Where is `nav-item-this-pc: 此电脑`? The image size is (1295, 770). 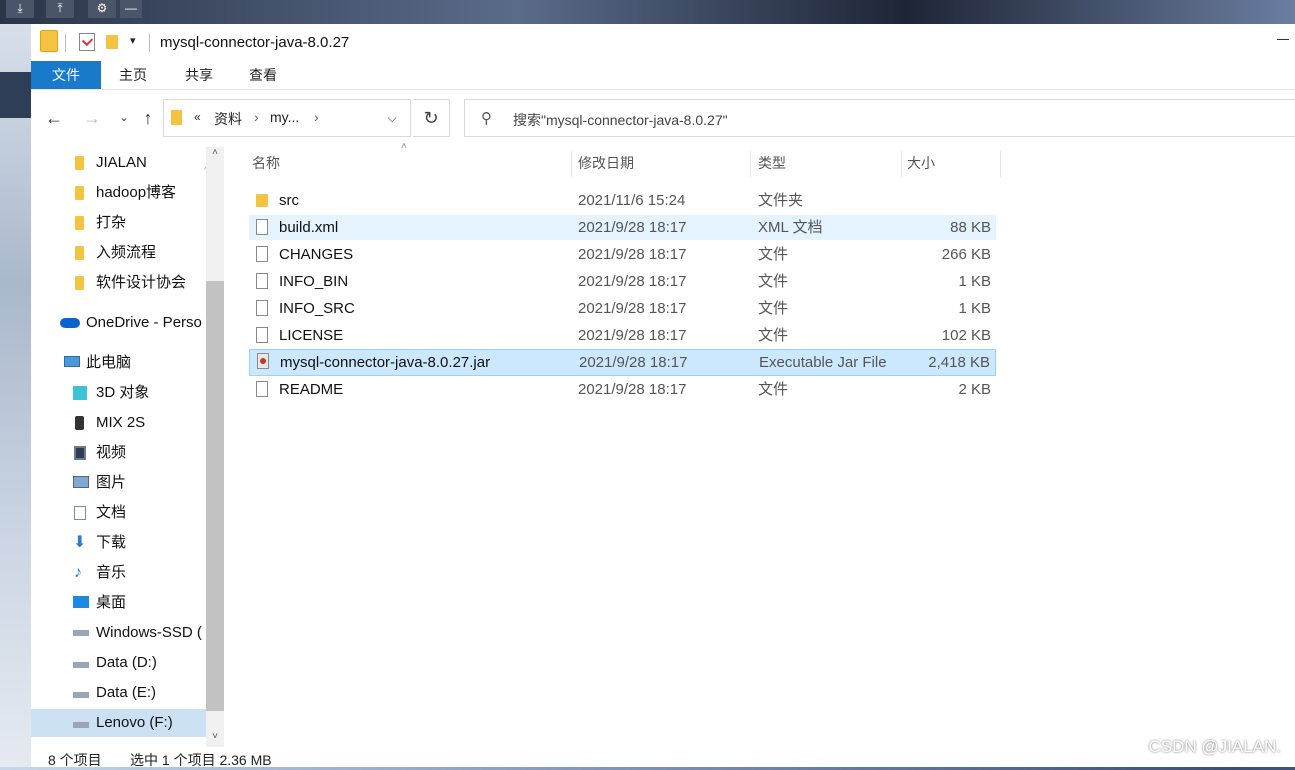
nav-item-this-pc: 此电脑 is located at coordinates (127, 363).